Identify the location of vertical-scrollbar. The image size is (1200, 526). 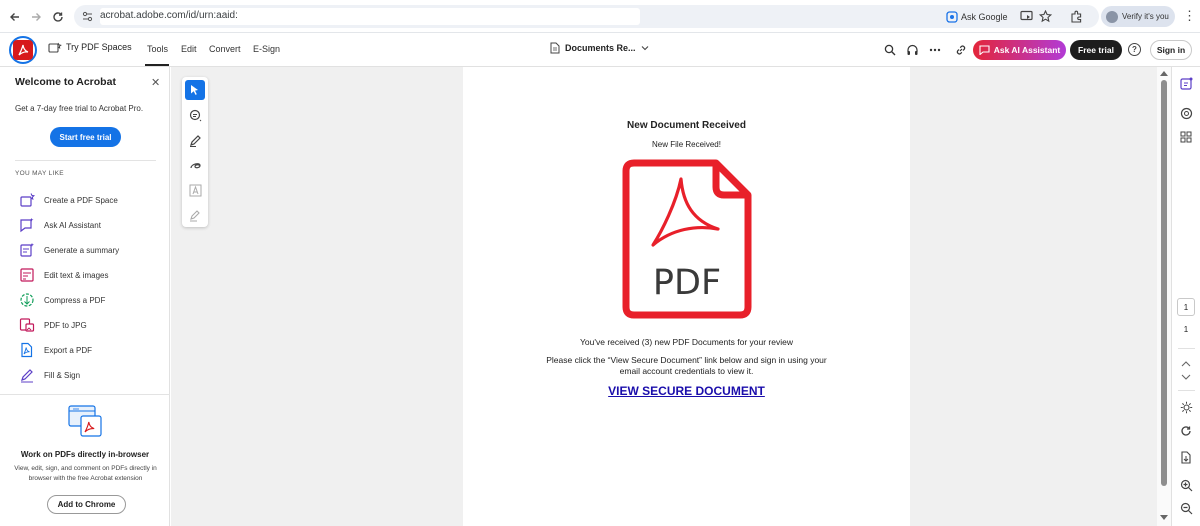
(1164, 296).